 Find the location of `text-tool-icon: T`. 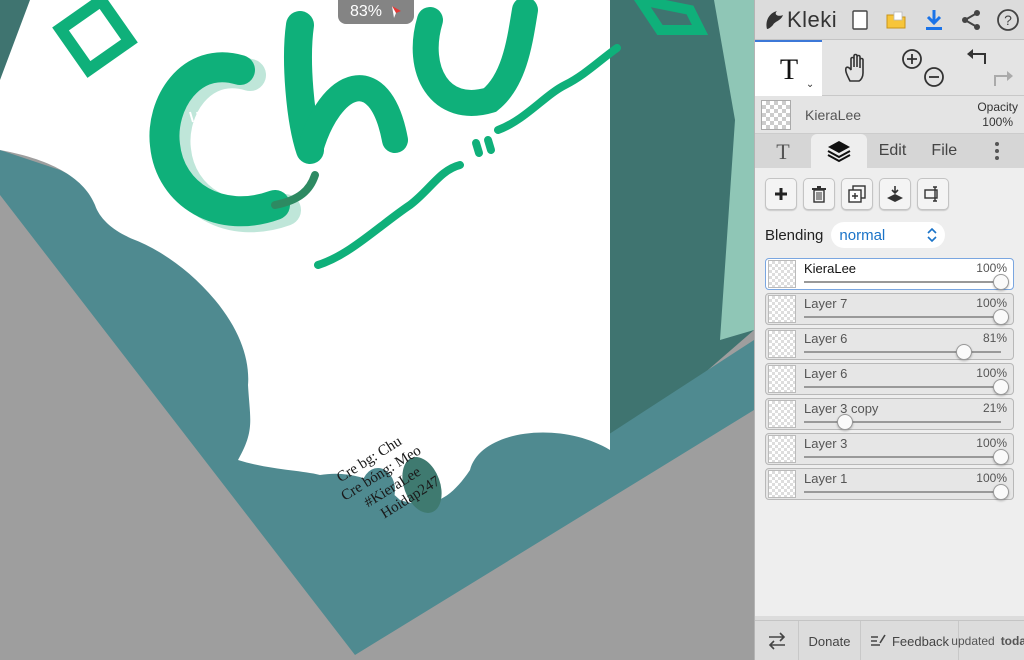

text-tool-icon: T is located at coordinates (788, 69).